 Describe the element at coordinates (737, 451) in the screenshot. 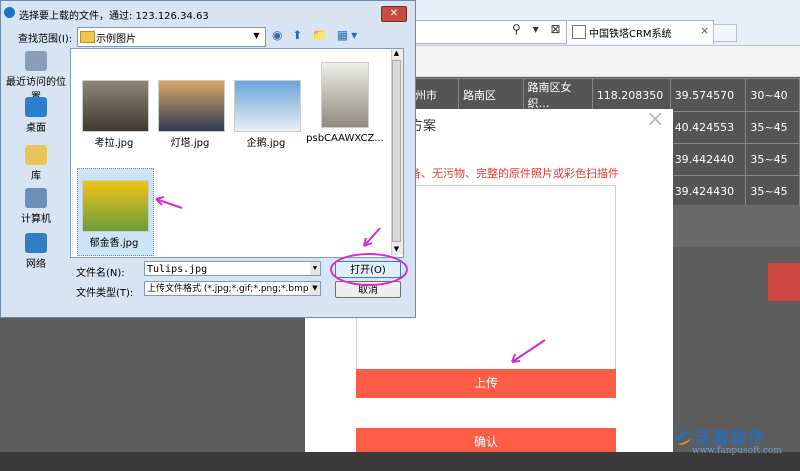

I see `logo-url: www.fanpusoft.com` at that location.